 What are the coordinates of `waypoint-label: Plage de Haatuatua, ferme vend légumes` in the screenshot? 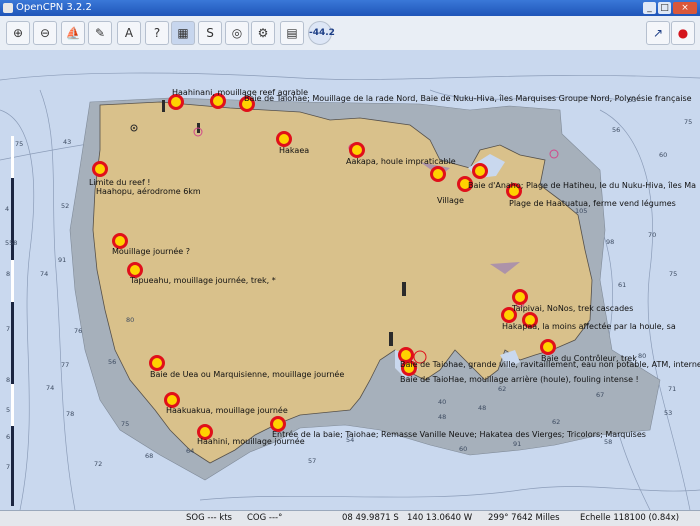 It's located at (592, 203).